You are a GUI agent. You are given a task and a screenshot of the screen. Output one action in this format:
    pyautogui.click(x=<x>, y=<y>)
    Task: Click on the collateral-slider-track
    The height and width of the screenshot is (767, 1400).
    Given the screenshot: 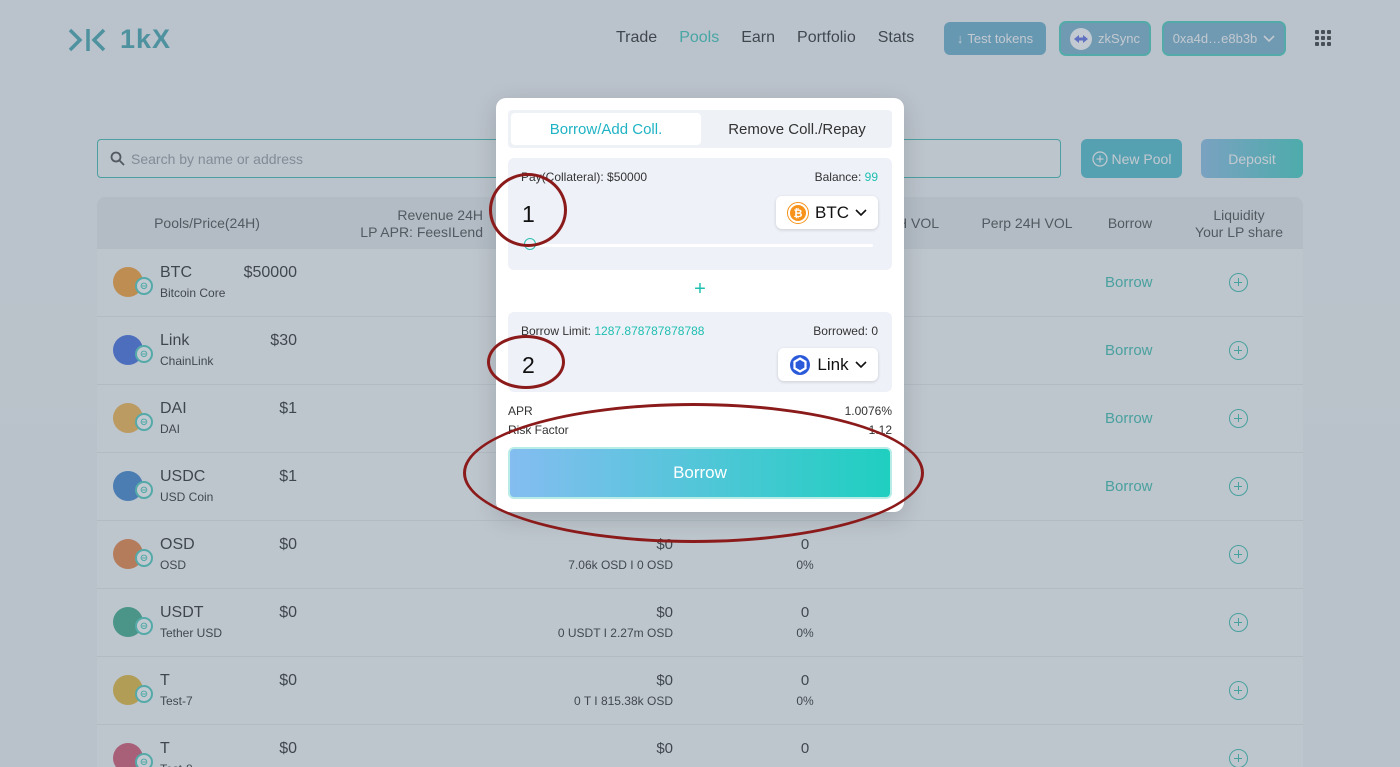 What is the action you would take?
    pyautogui.click(x=698, y=245)
    